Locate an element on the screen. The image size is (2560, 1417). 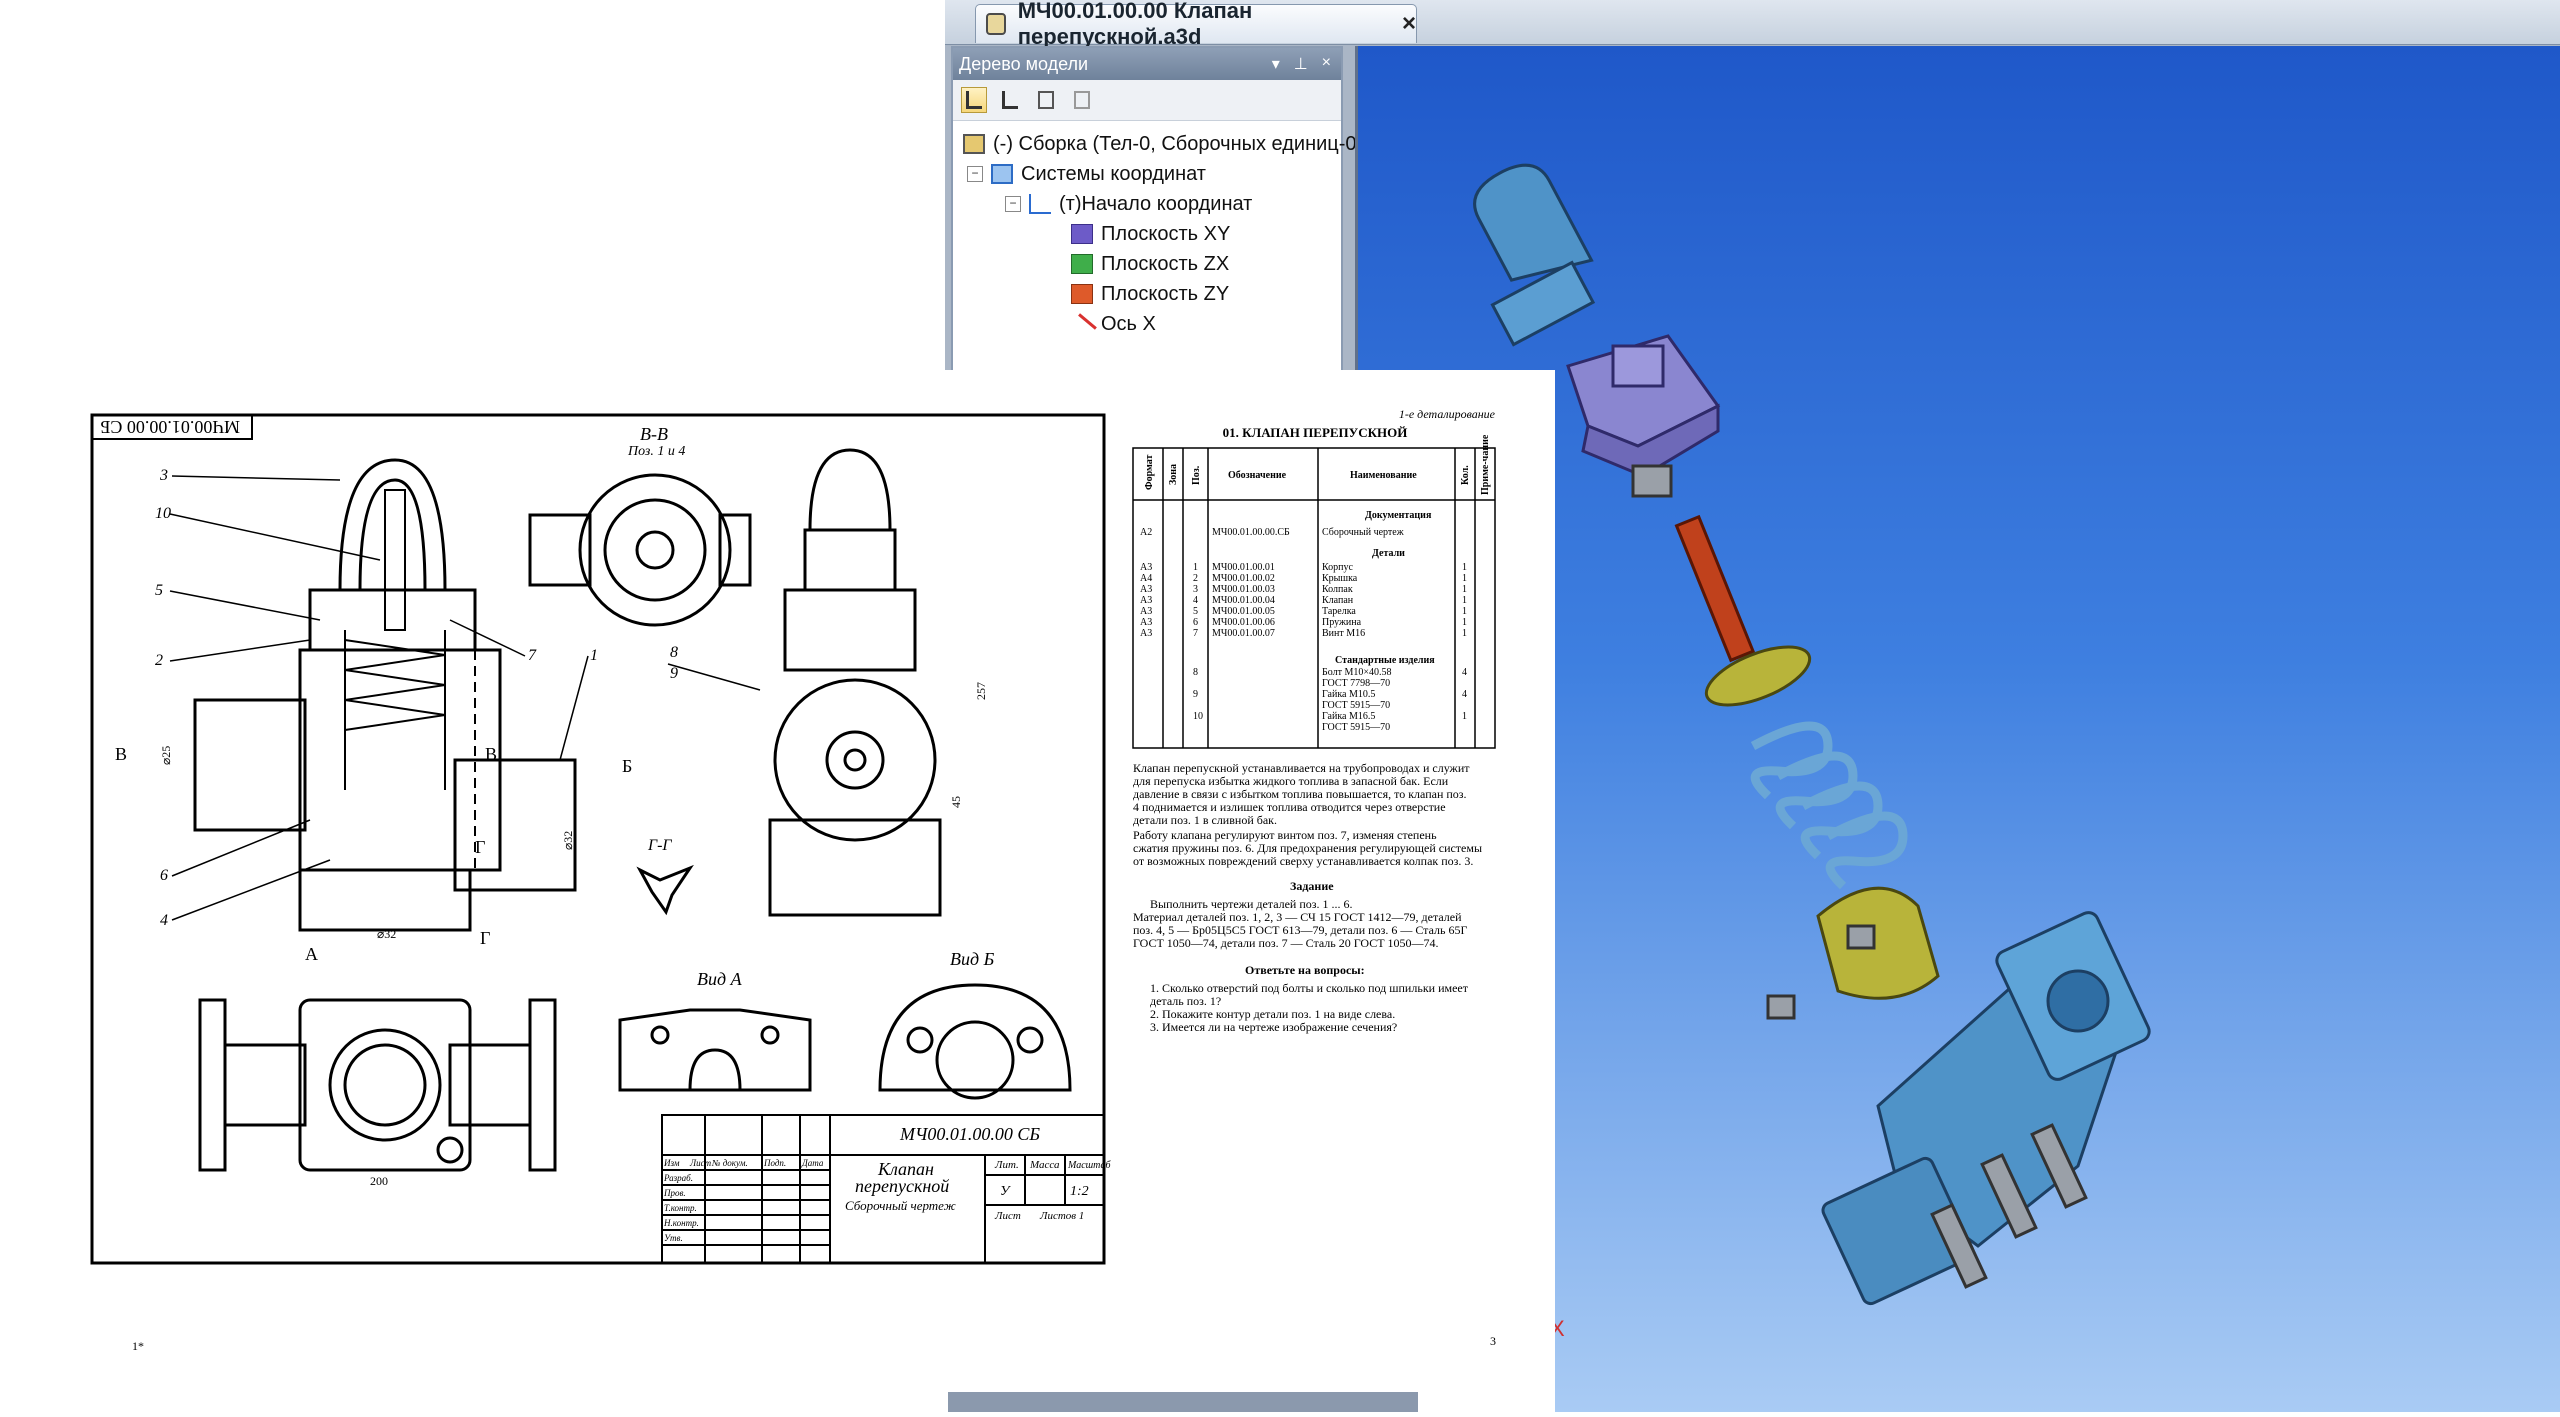
svg-text: Б is located at coordinates (627, 766).